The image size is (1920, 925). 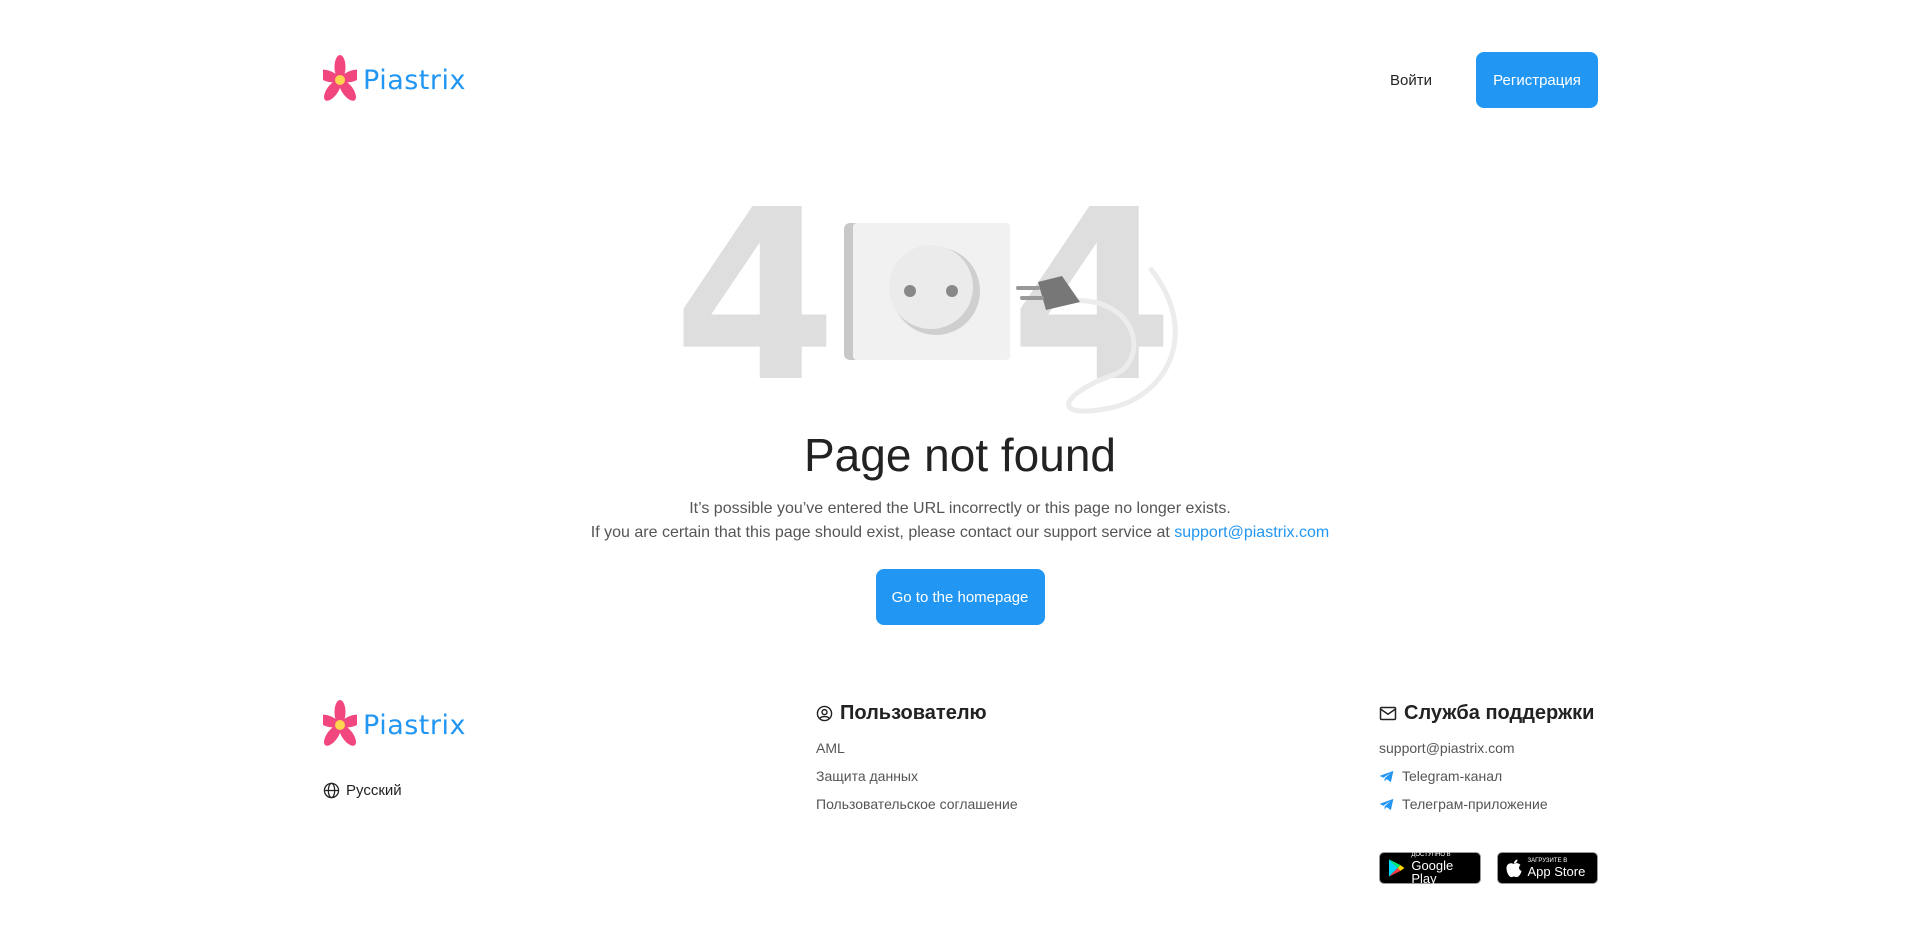 I want to click on user-circle-icon, so click(x=824, y=713).